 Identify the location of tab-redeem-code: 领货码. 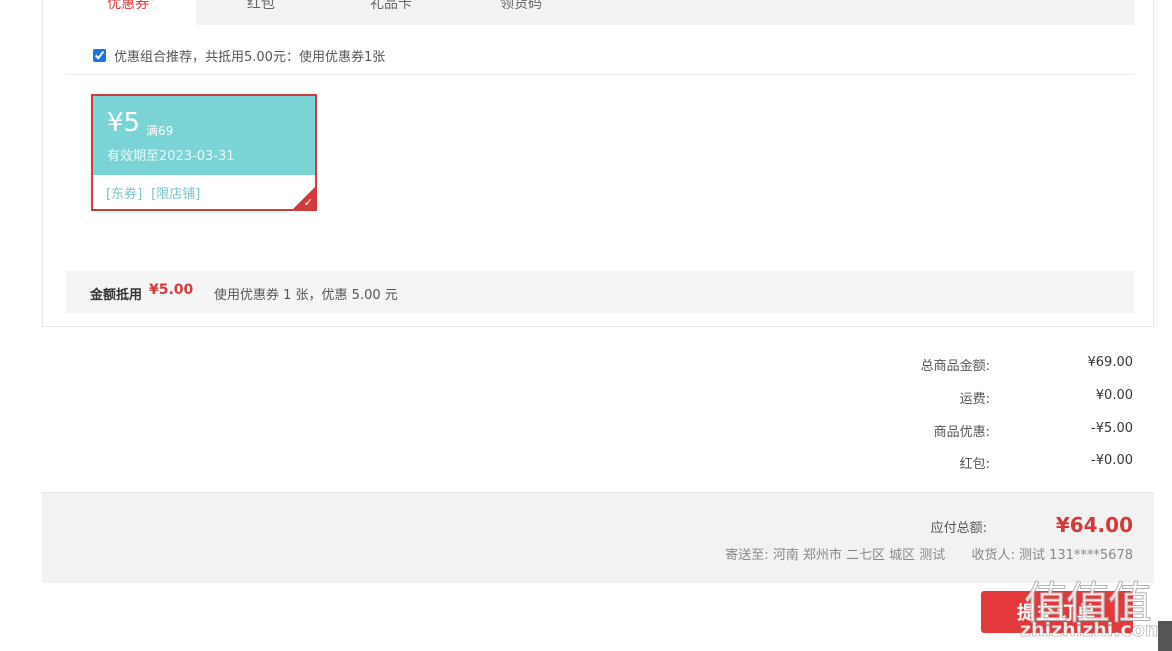
(521, 12).